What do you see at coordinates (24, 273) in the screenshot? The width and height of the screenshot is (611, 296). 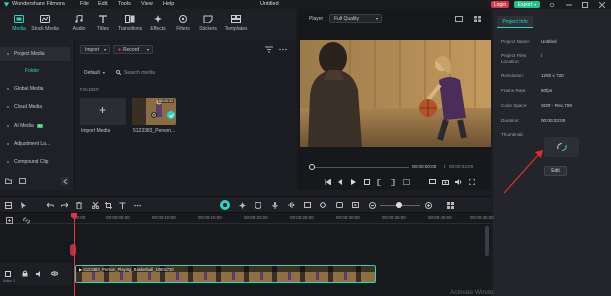 I see `lock-icon` at bounding box center [24, 273].